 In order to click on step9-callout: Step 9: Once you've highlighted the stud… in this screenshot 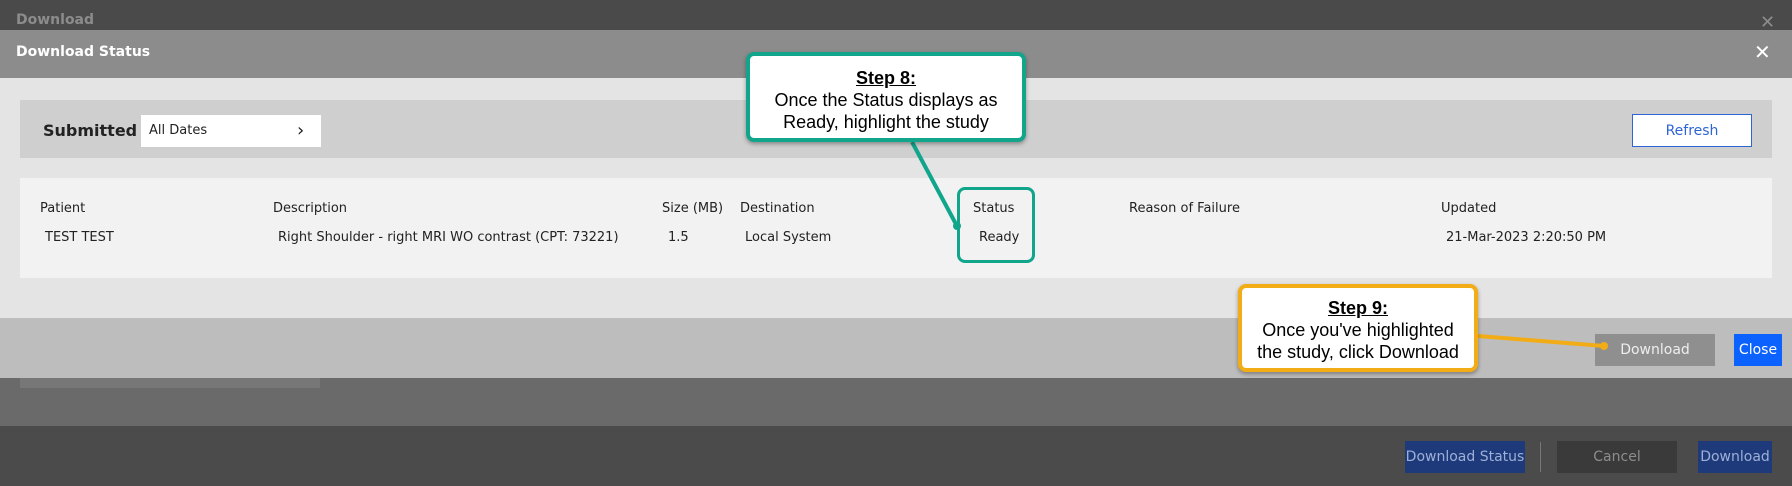, I will do `click(1358, 328)`.